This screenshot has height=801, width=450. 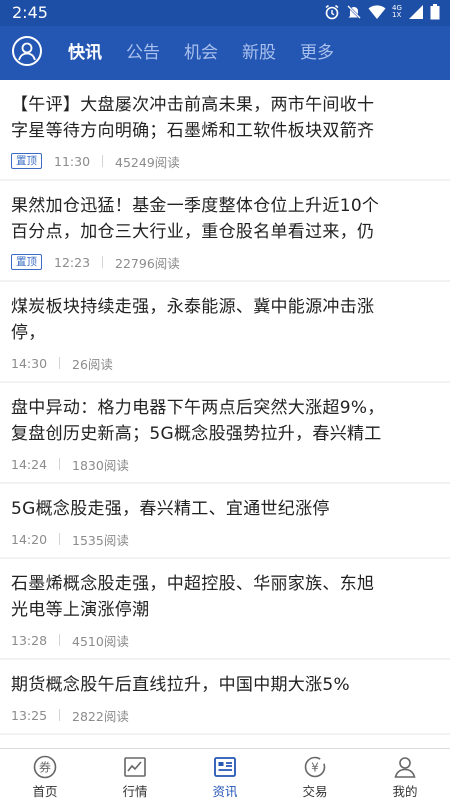 What do you see at coordinates (196, 434) in the screenshot?
I see `headline-line: 复盘创历史新高；5G概念股强势拉升，春兴精工` at bounding box center [196, 434].